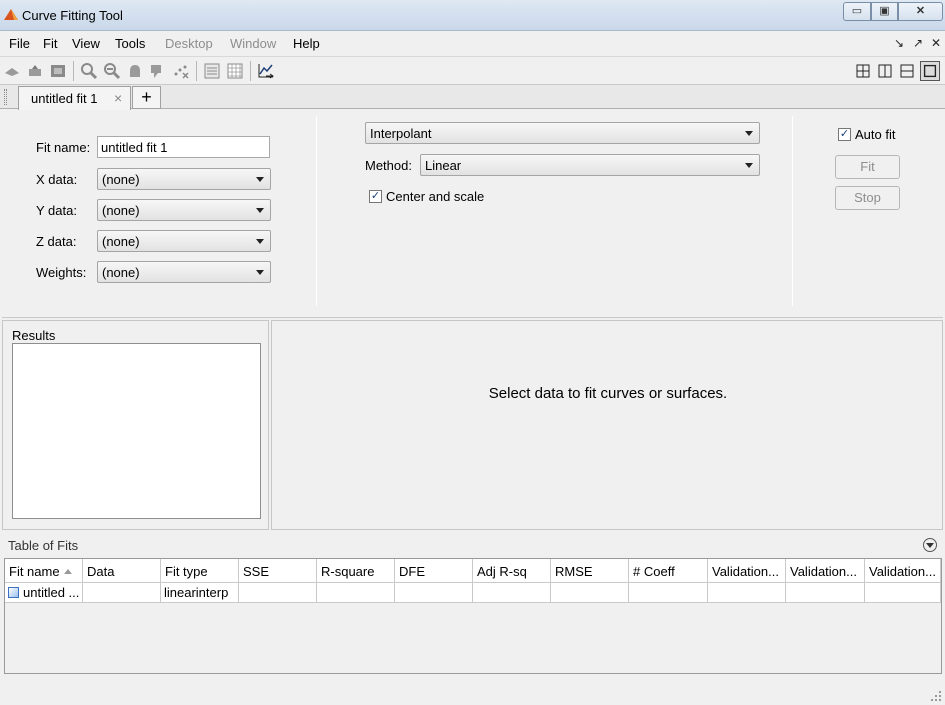  Describe the element at coordinates (63, 147) in the screenshot. I see `fit-name-label: Fit name:` at that location.